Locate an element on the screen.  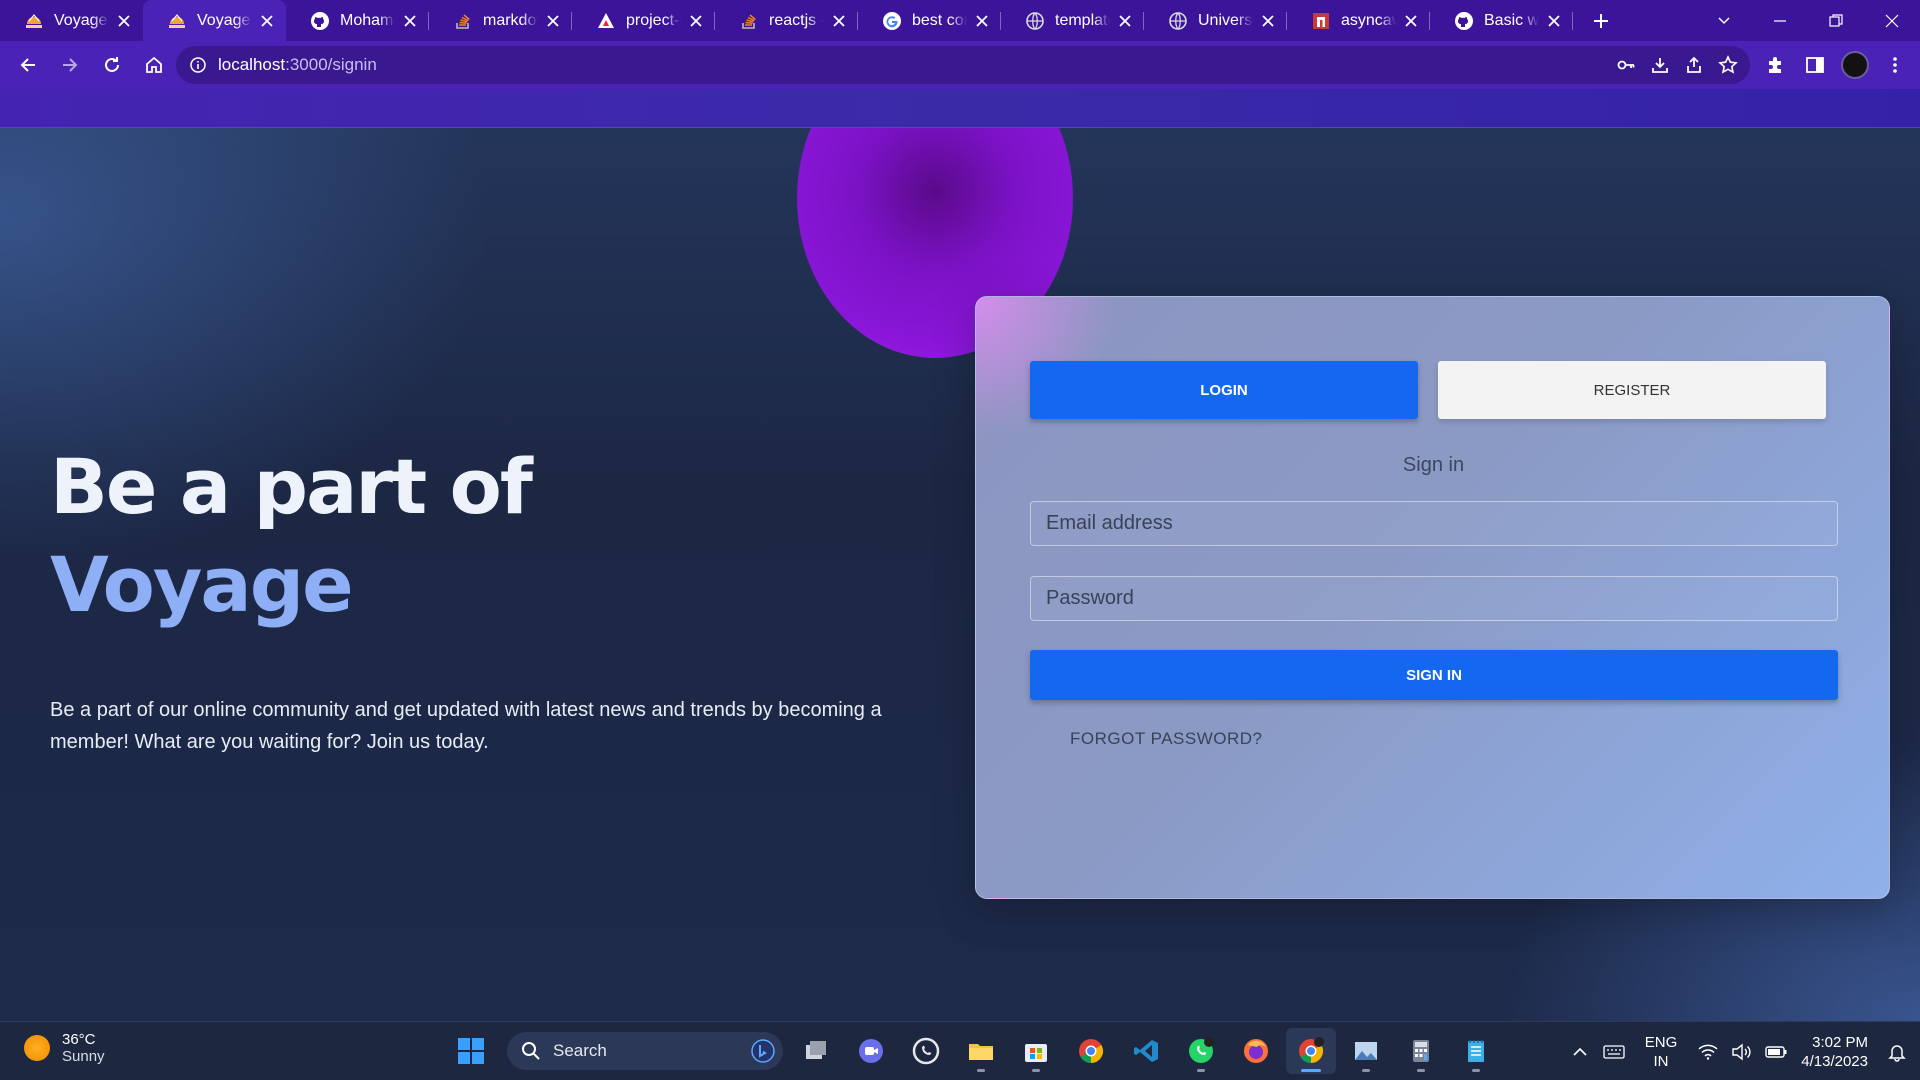
browser-tab: Basic writ is located at coordinates (1501, 20).